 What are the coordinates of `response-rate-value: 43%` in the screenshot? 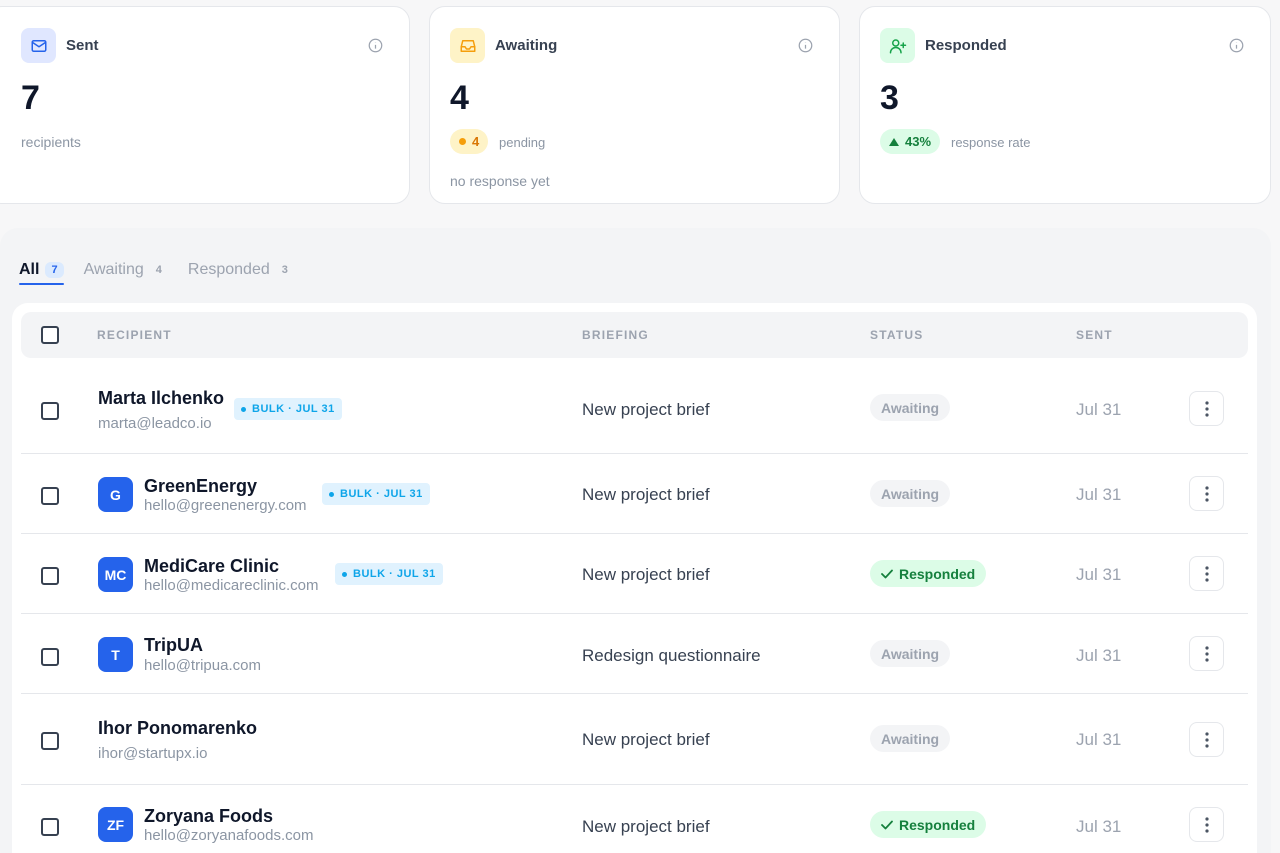 It's located at (918, 141).